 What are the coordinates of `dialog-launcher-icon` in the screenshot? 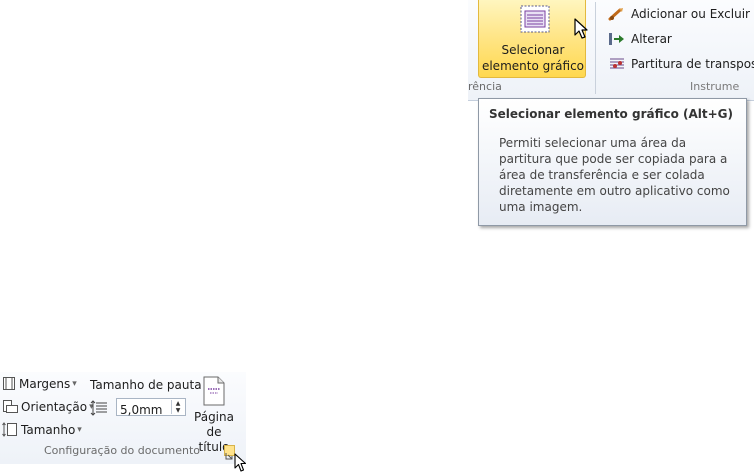 It's located at (229, 456).